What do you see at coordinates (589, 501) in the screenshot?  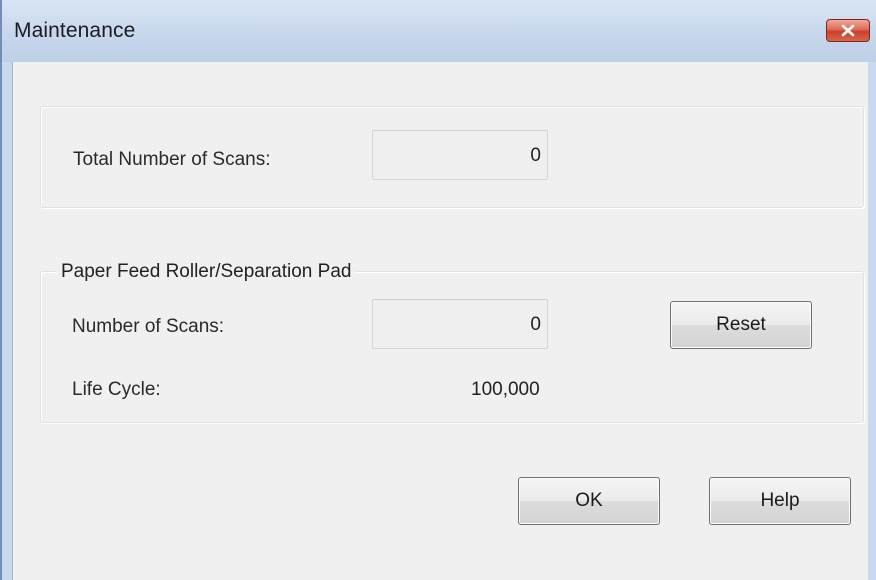 I see `ok-button: OK` at bounding box center [589, 501].